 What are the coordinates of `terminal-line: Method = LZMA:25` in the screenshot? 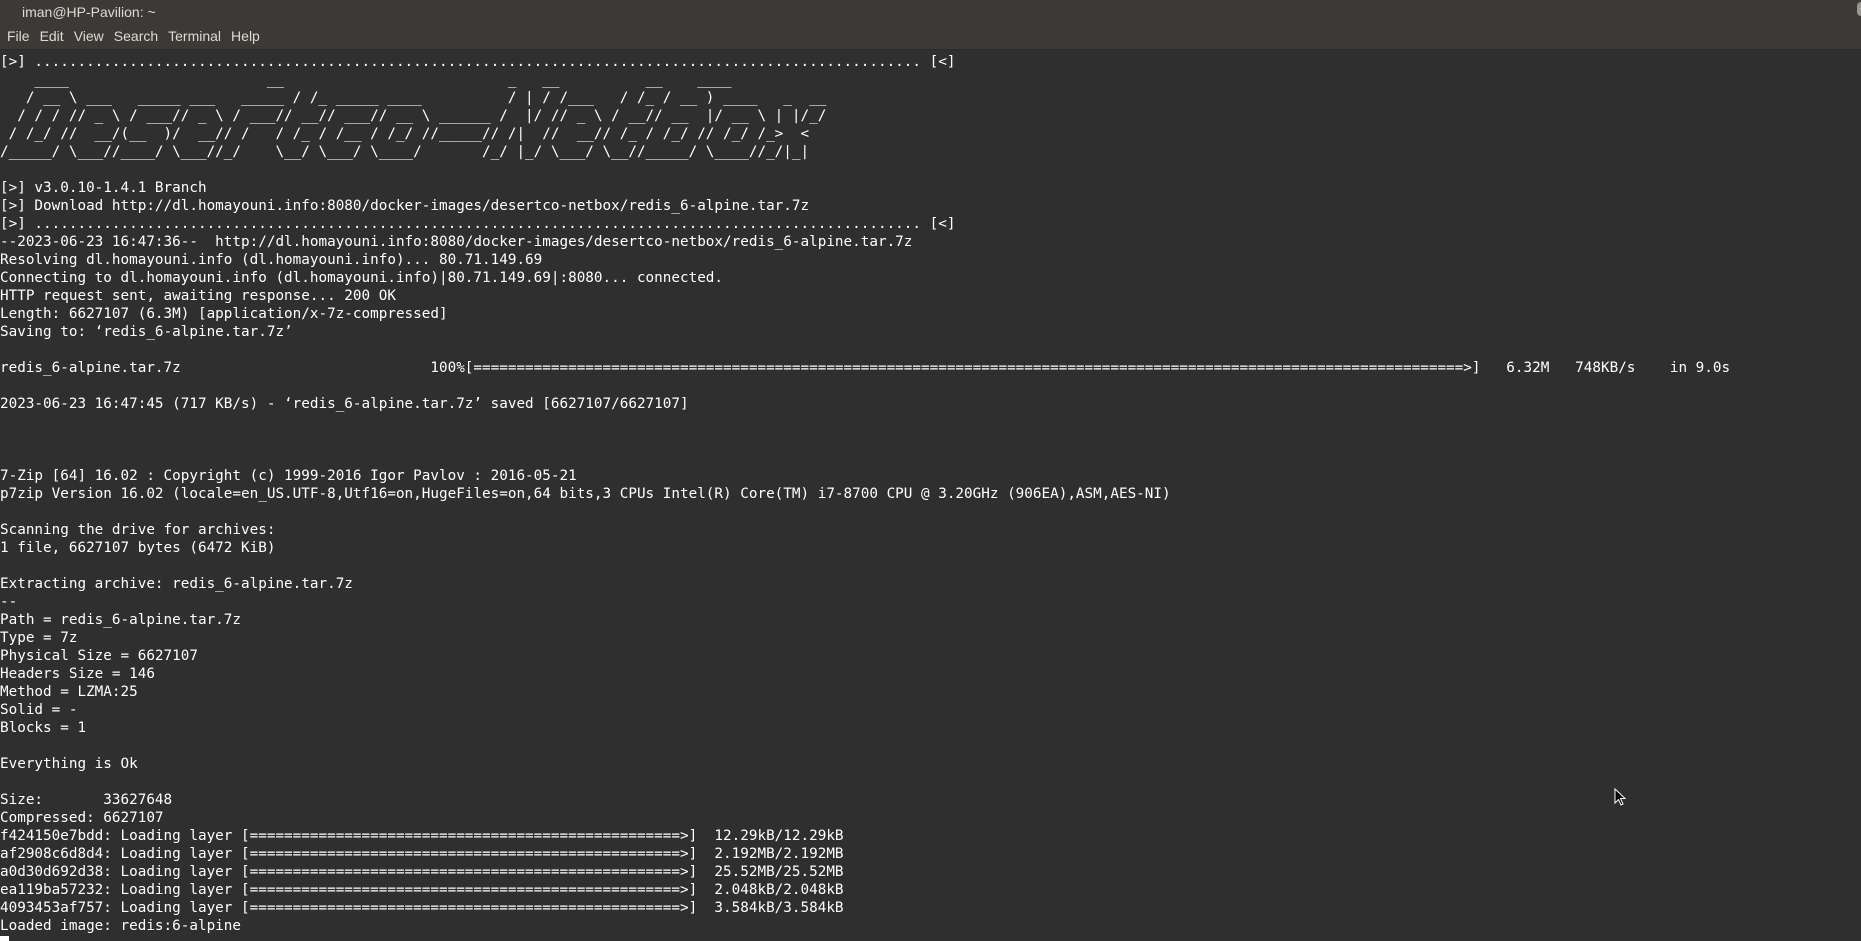 It's located at (69, 692).